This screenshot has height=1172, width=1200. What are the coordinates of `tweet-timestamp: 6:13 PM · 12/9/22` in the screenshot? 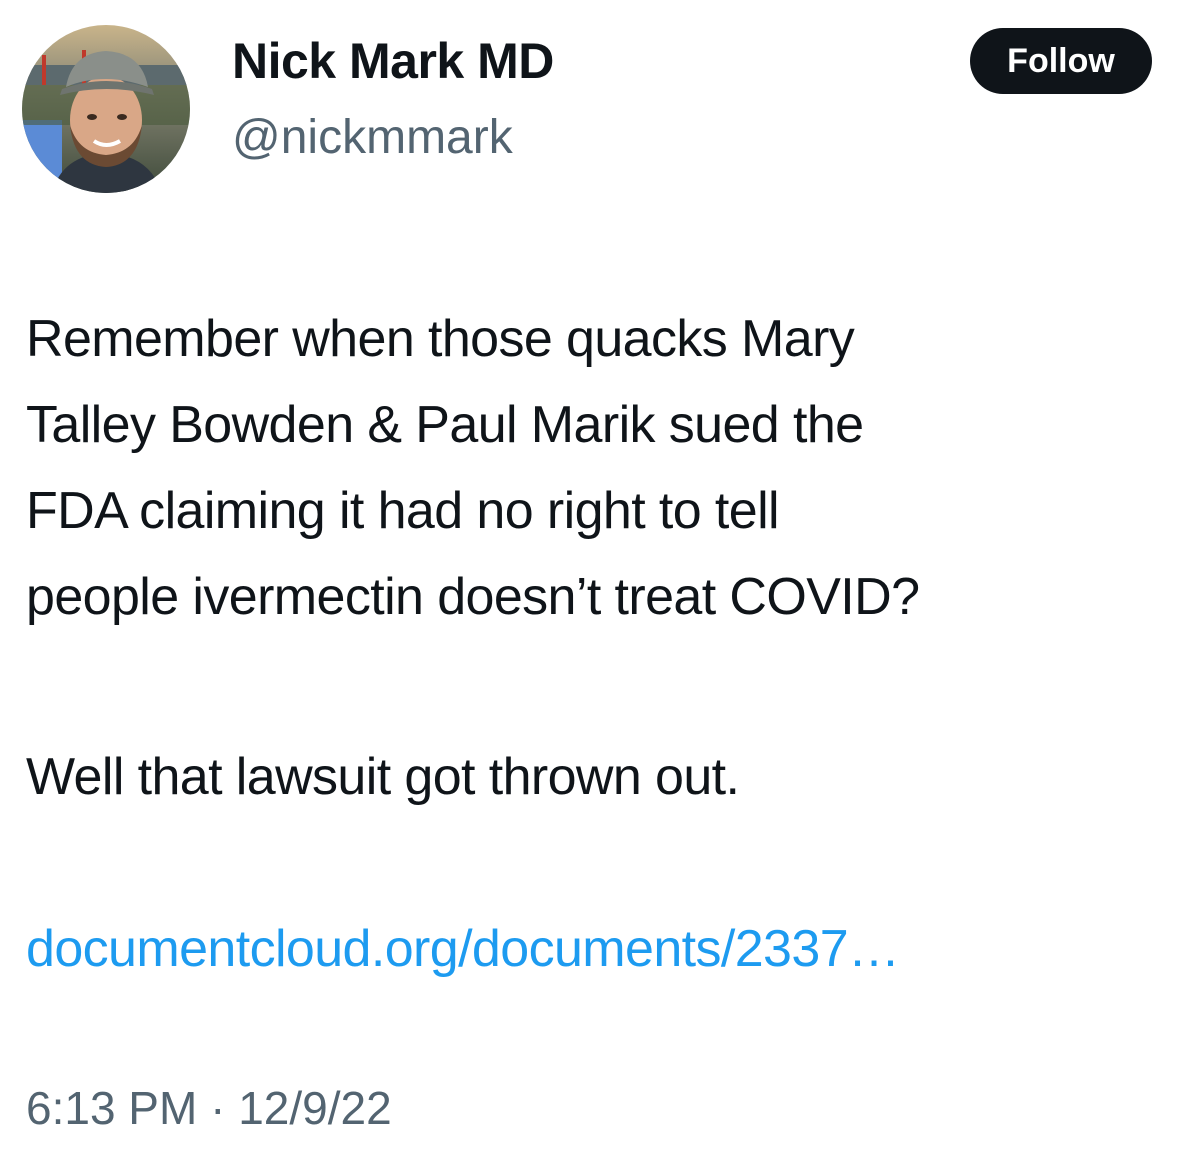 It's located at (209, 1108).